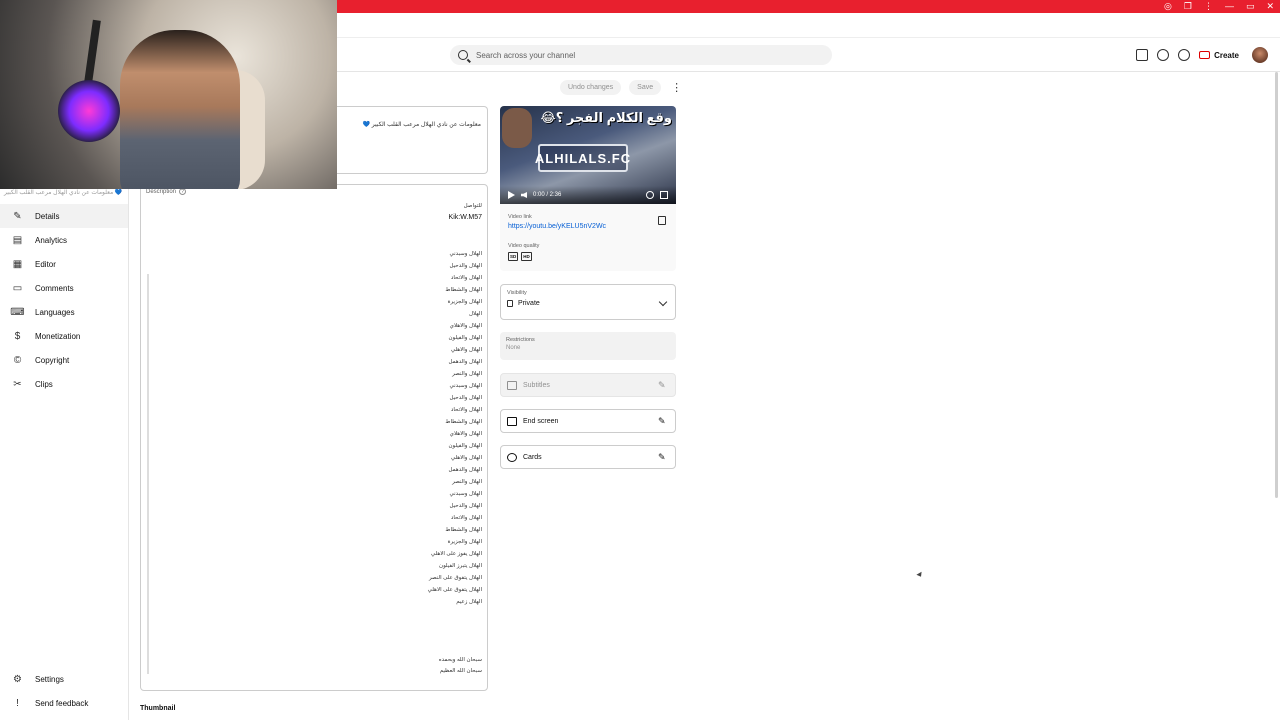 This screenshot has width=1280, height=720. I want to click on visibility-label: Visibility, so click(517, 293).